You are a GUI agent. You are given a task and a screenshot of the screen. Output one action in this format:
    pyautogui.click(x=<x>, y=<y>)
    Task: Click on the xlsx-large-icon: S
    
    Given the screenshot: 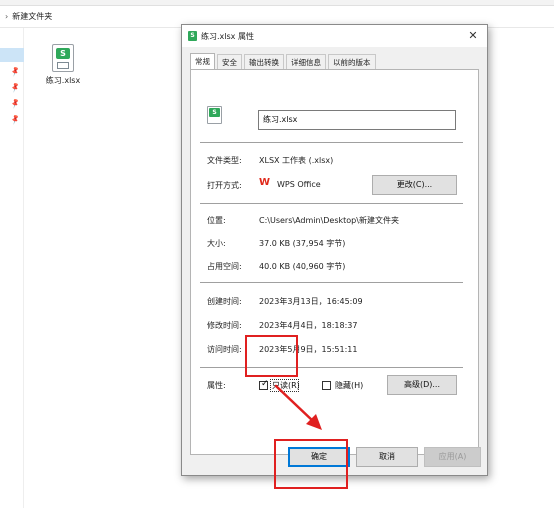 What is the action you would take?
    pyautogui.click(x=214, y=115)
    